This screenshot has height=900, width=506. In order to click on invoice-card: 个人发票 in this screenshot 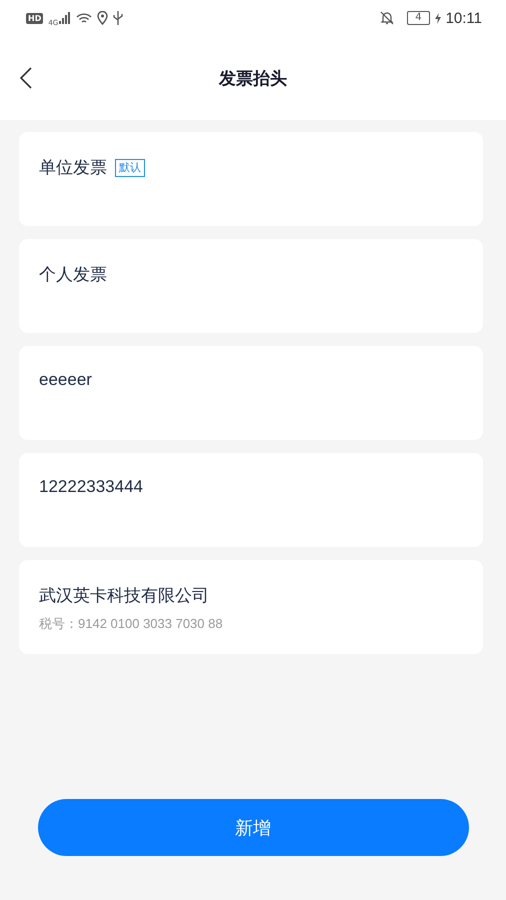, I will do `click(251, 286)`.